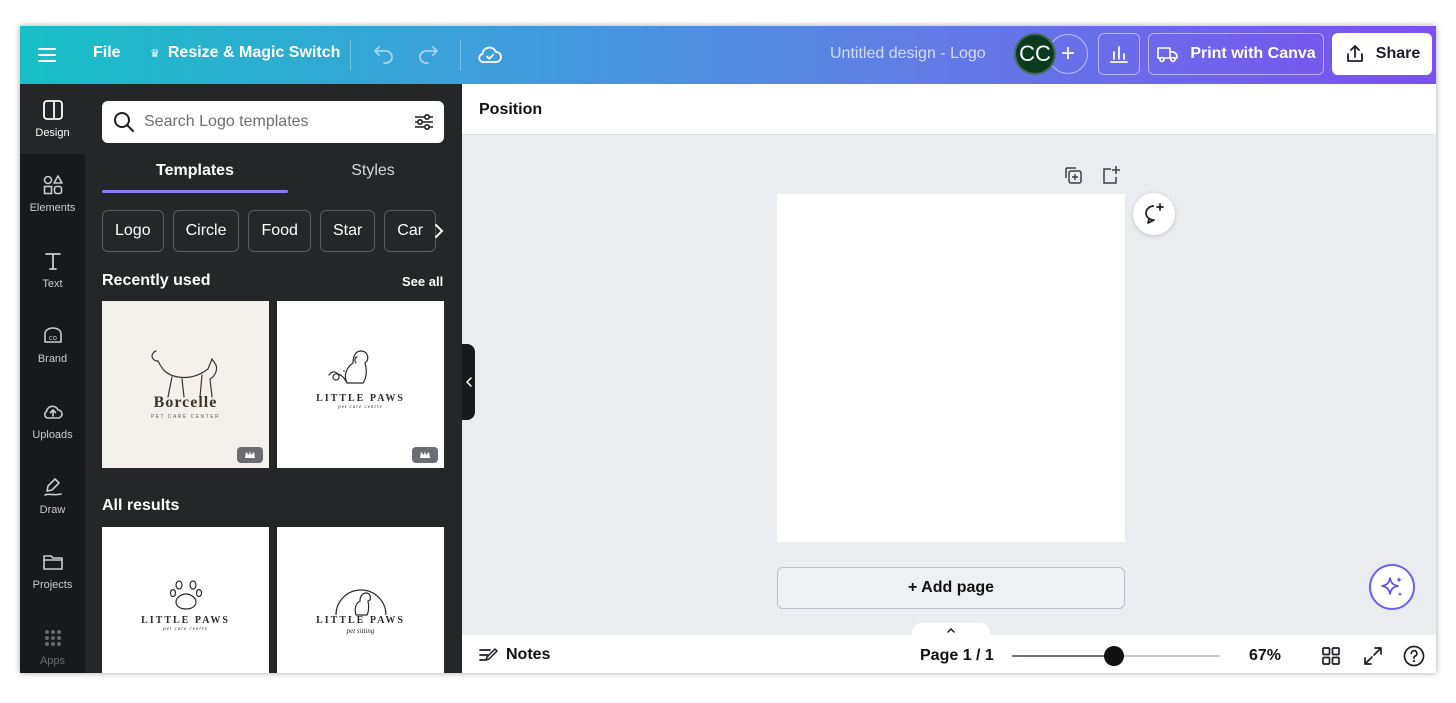 This screenshot has width=1456, height=703. I want to click on rail-item-draw: Draw, so click(52, 496).